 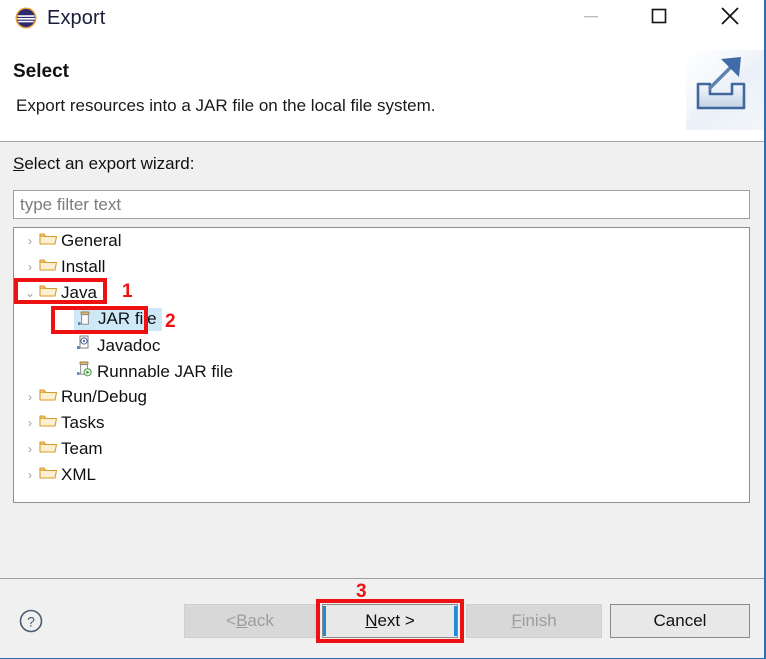 What do you see at coordinates (129, 345) in the screenshot?
I see `tree-item-label: Javadoc` at bounding box center [129, 345].